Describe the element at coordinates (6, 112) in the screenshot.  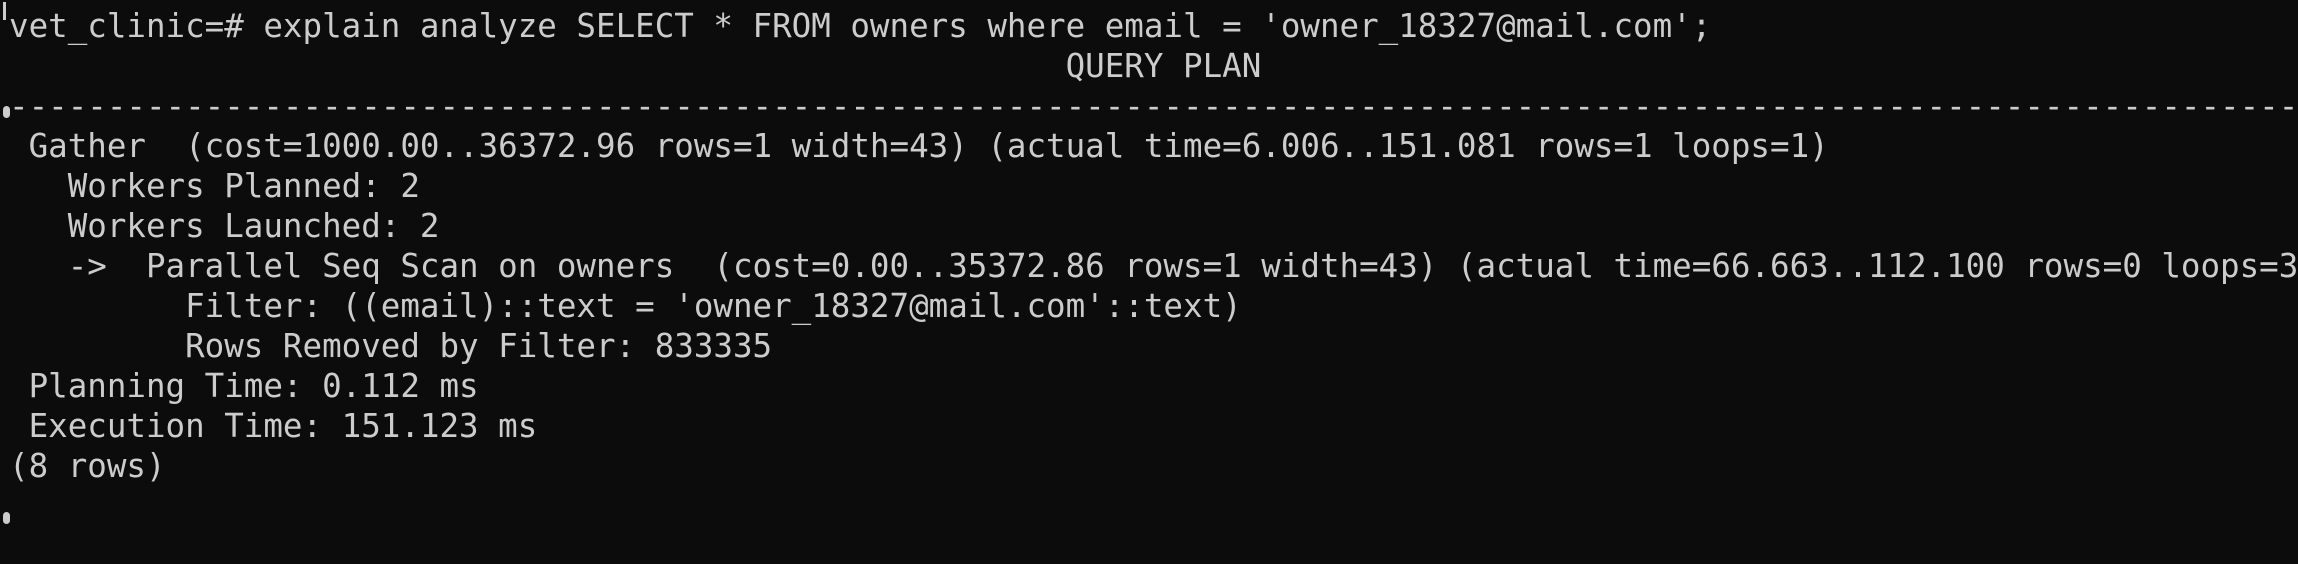
I see `scroll-marker-top` at that location.